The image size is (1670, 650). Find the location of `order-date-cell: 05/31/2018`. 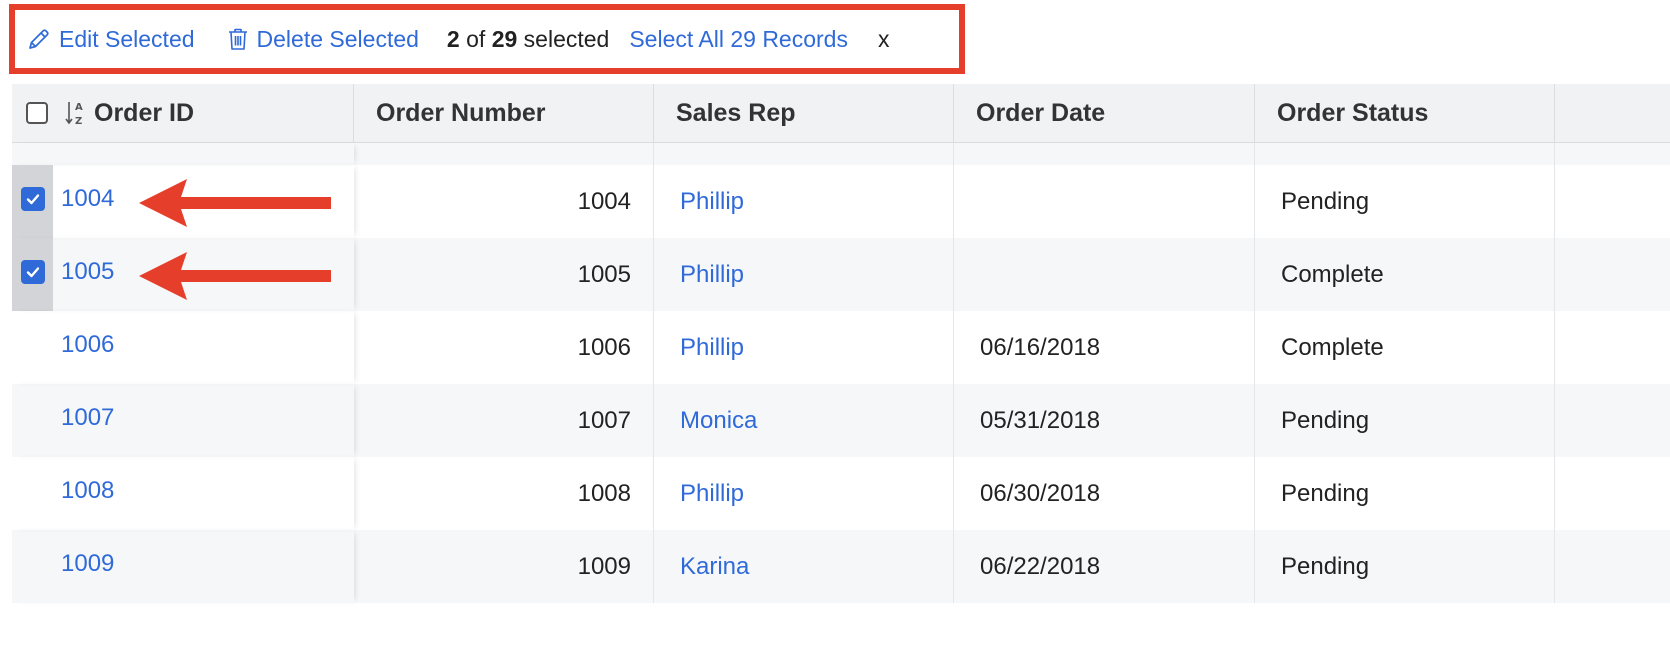

order-date-cell: 05/31/2018 is located at coordinates (1104, 420).